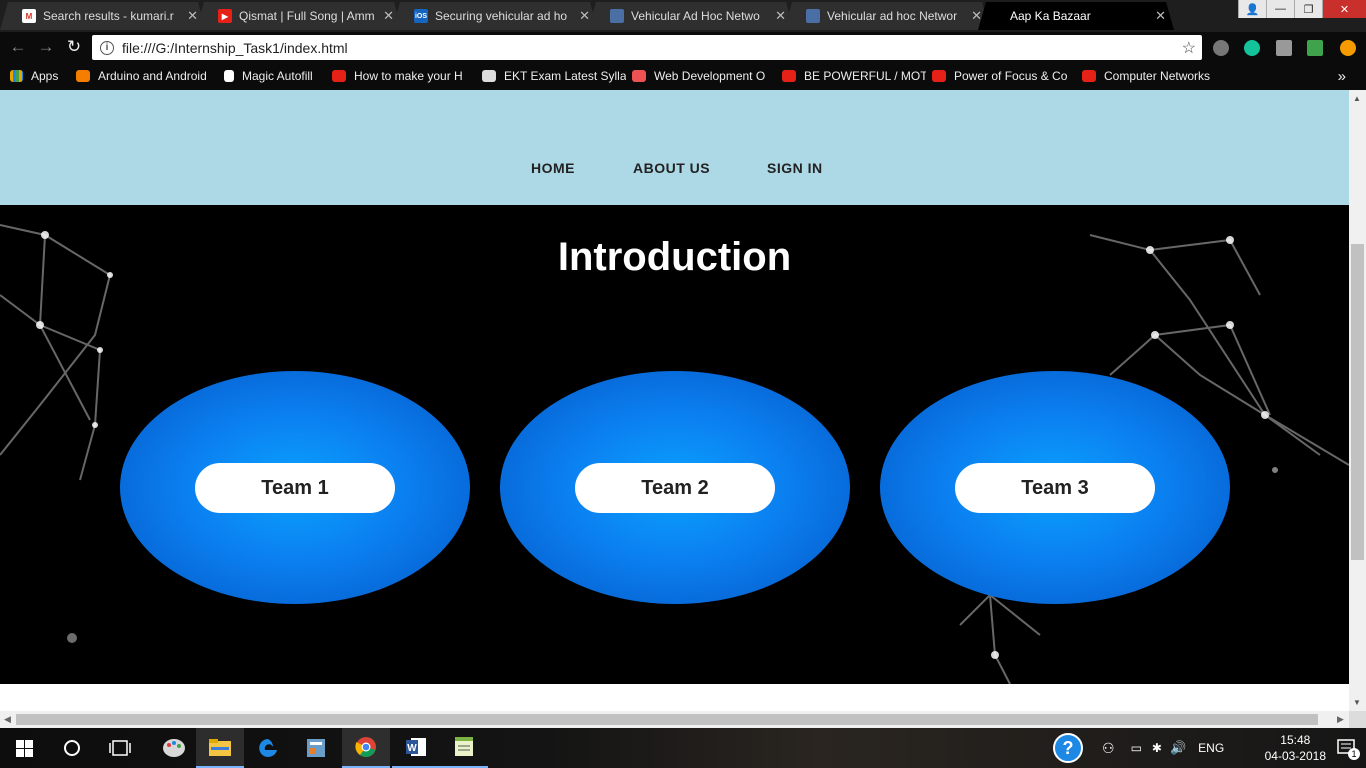 This screenshot has height=768, width=1366. What do you see at coordinates (667, 719) in the screenshot?
I see `horizontal-scroll-thumb` at bounding box center [667, 719].